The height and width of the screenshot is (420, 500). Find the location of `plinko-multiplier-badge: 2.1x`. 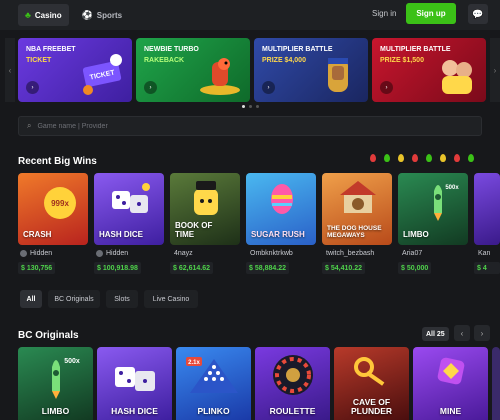

plinko-multiplier-badge: 2.1x is located at coordinates (194, 363).